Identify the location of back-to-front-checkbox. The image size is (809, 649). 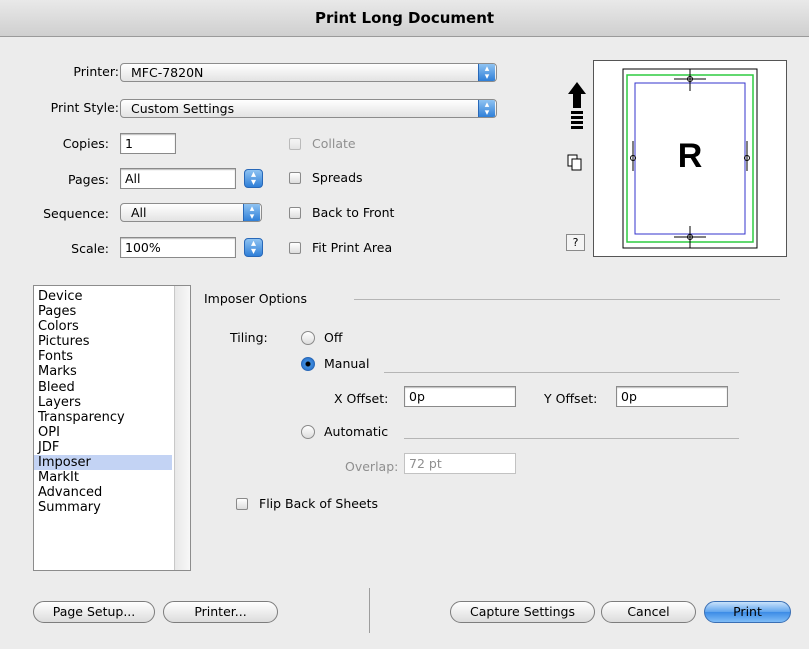
(295, 213).